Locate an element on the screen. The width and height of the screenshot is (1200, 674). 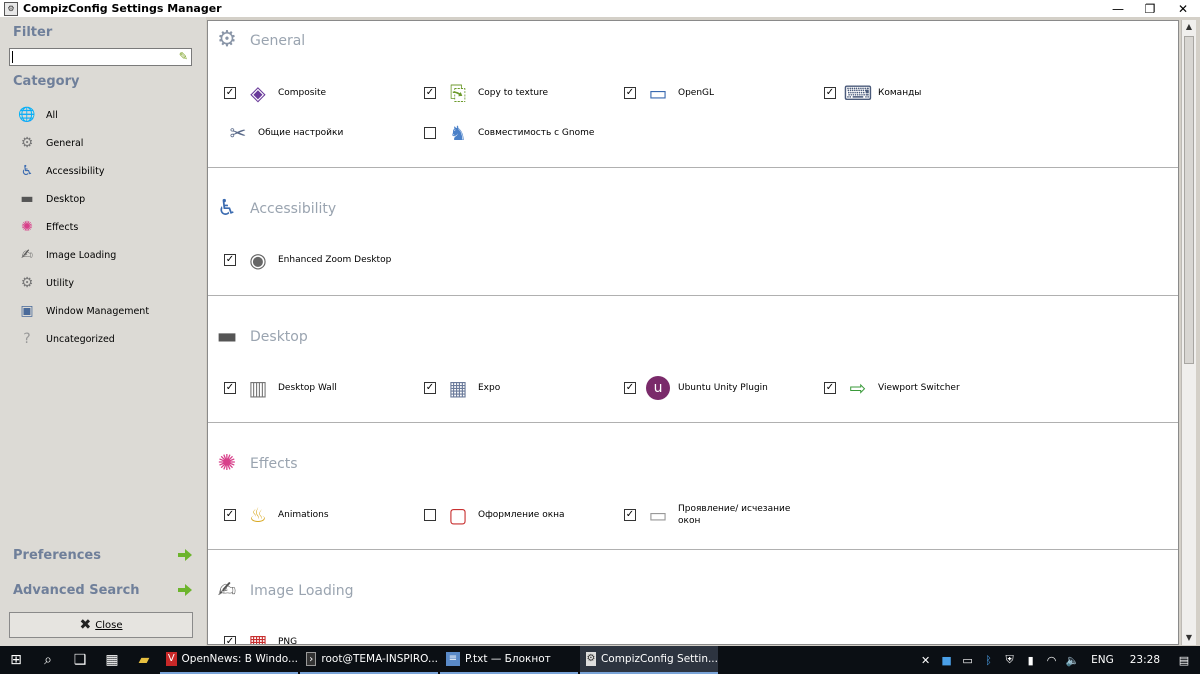
plugin-enhanced-zoom: ✓ ◉ Enhanced Zoom Desktop is located at coordinates (311, 260).